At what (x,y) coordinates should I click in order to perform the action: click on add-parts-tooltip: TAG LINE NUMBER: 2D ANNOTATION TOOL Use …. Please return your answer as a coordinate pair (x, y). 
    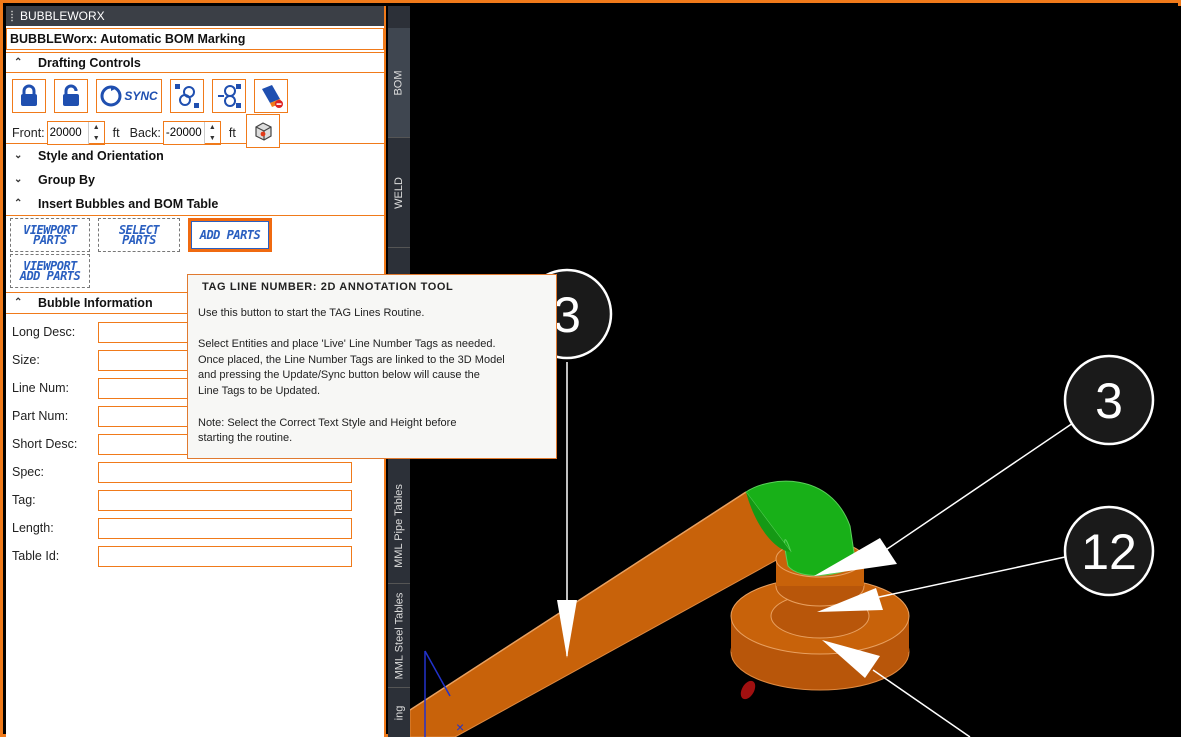
    Looking at the image, I should click on (372, 366).